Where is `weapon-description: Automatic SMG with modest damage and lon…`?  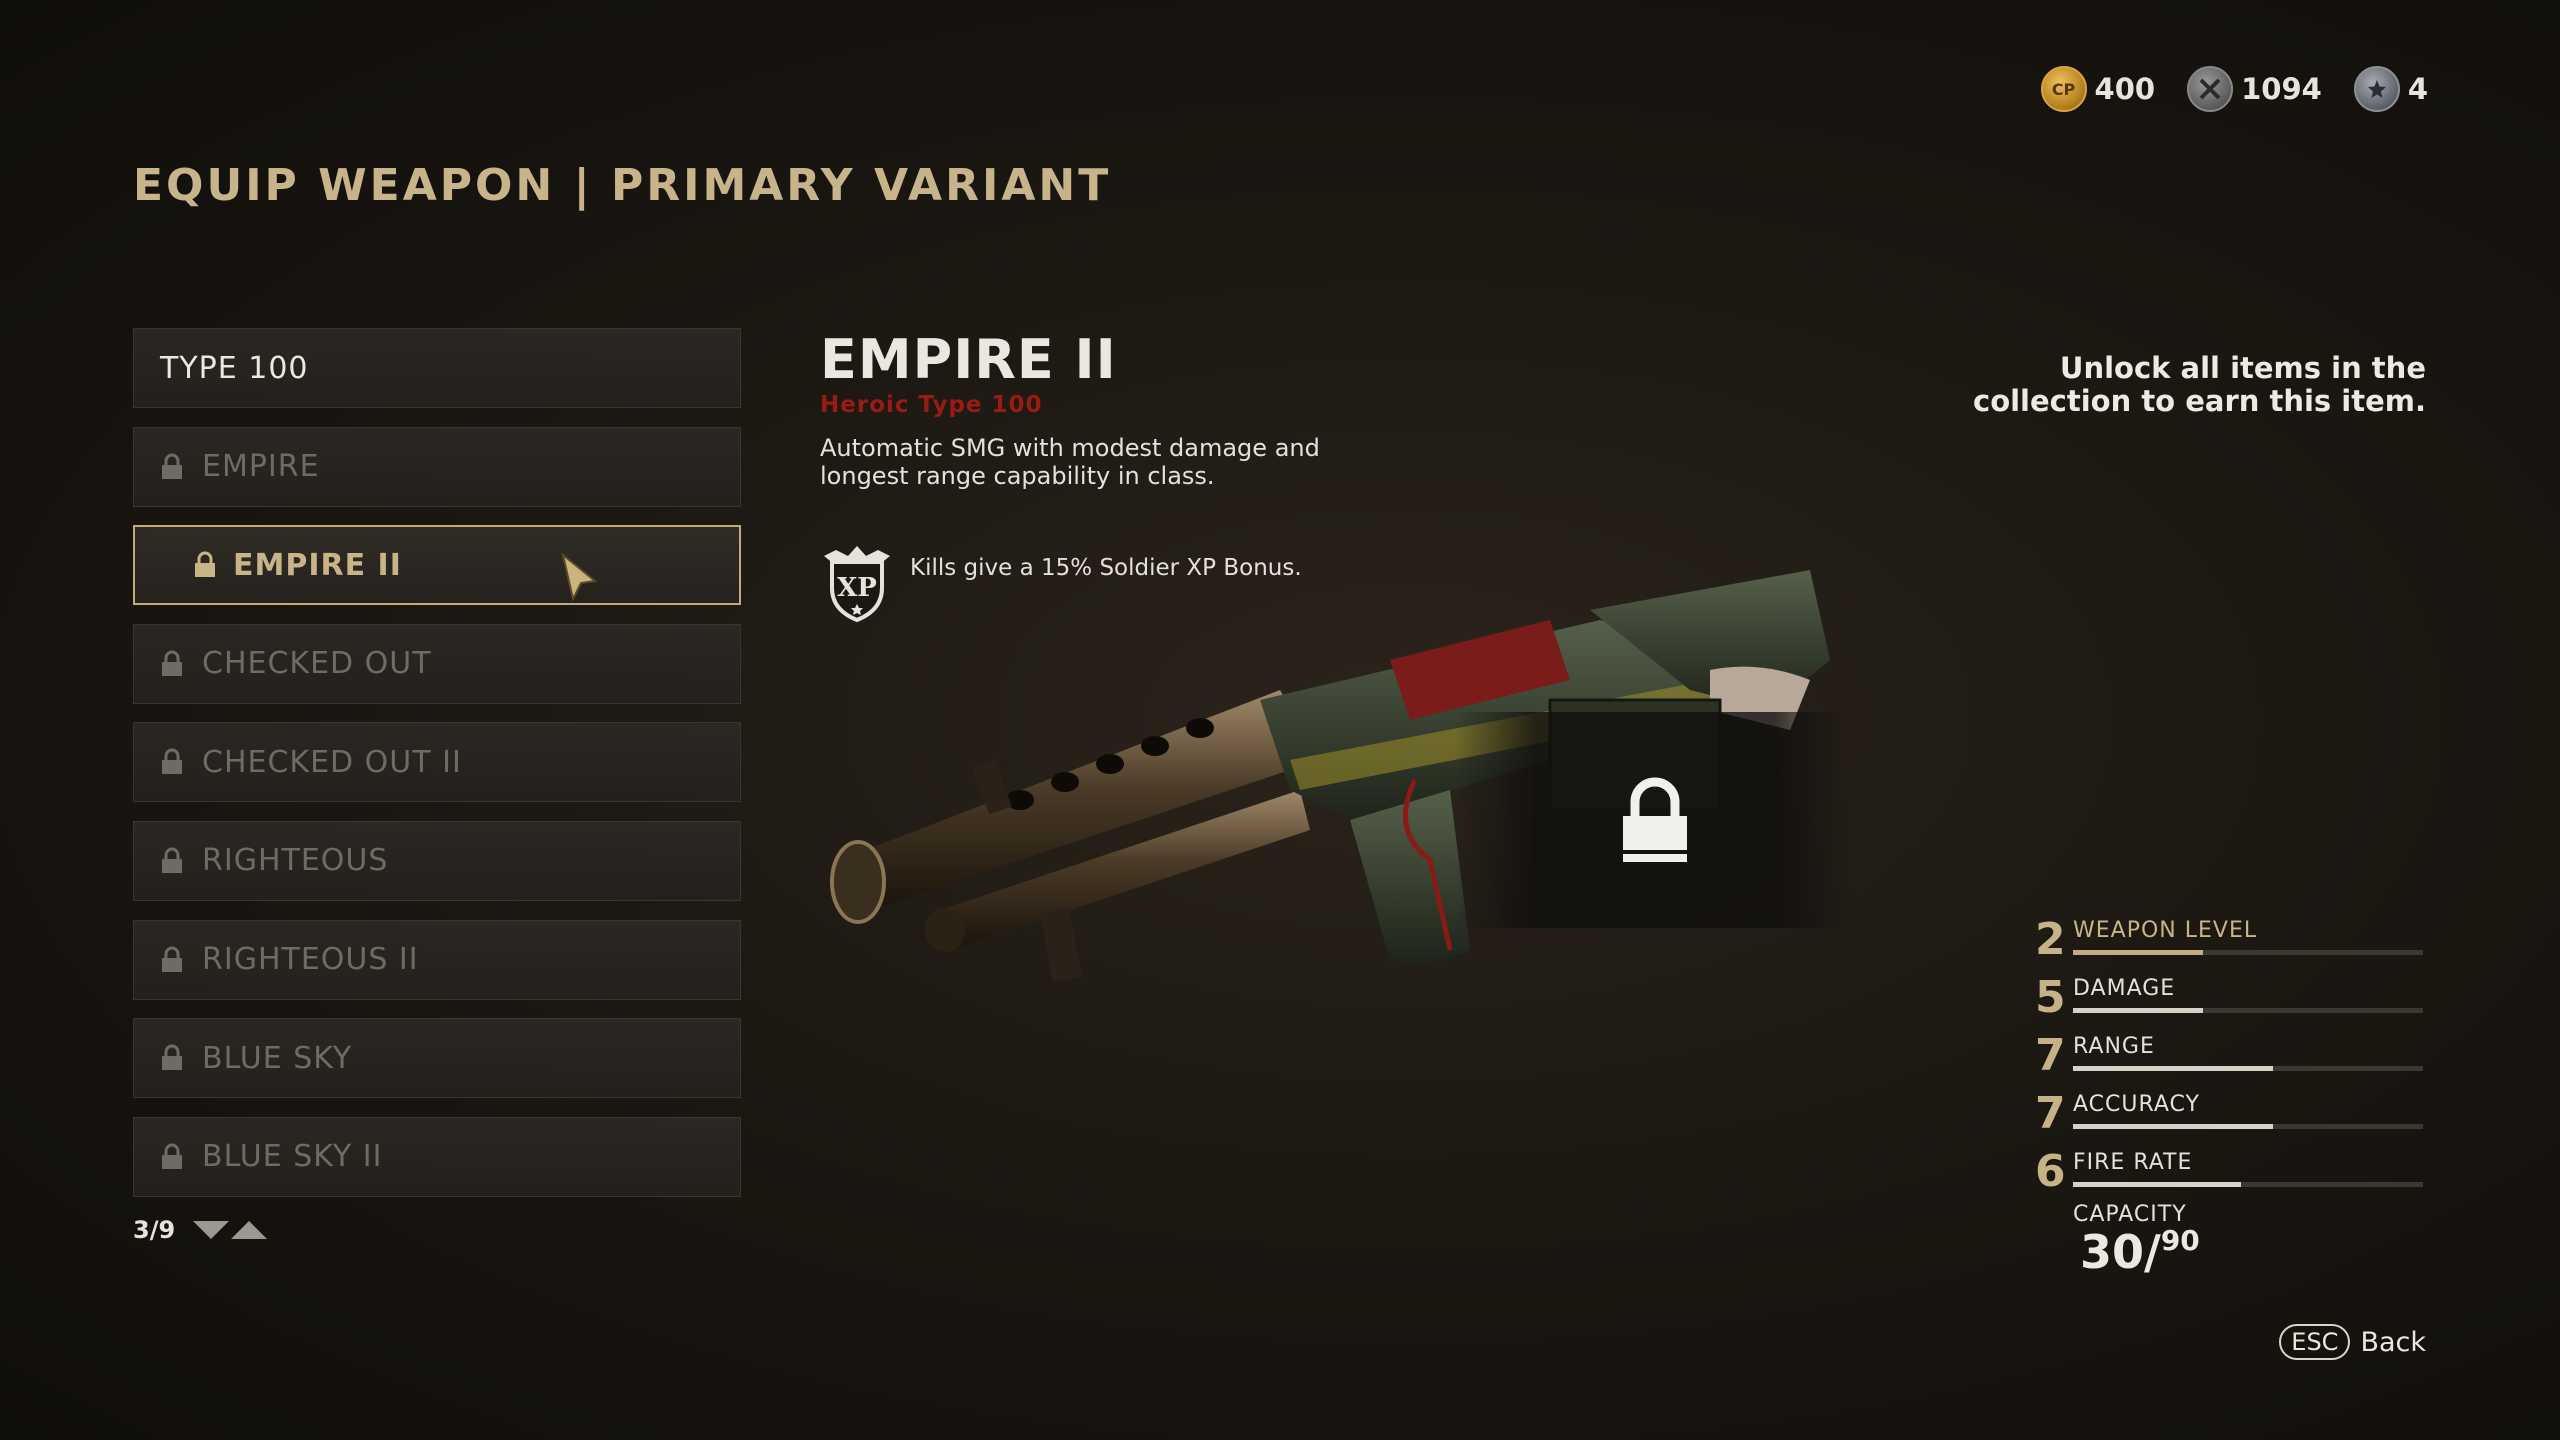 weapon-description: Automatic SMG with modest damage and lon… is located at coordinates (1070, 462).